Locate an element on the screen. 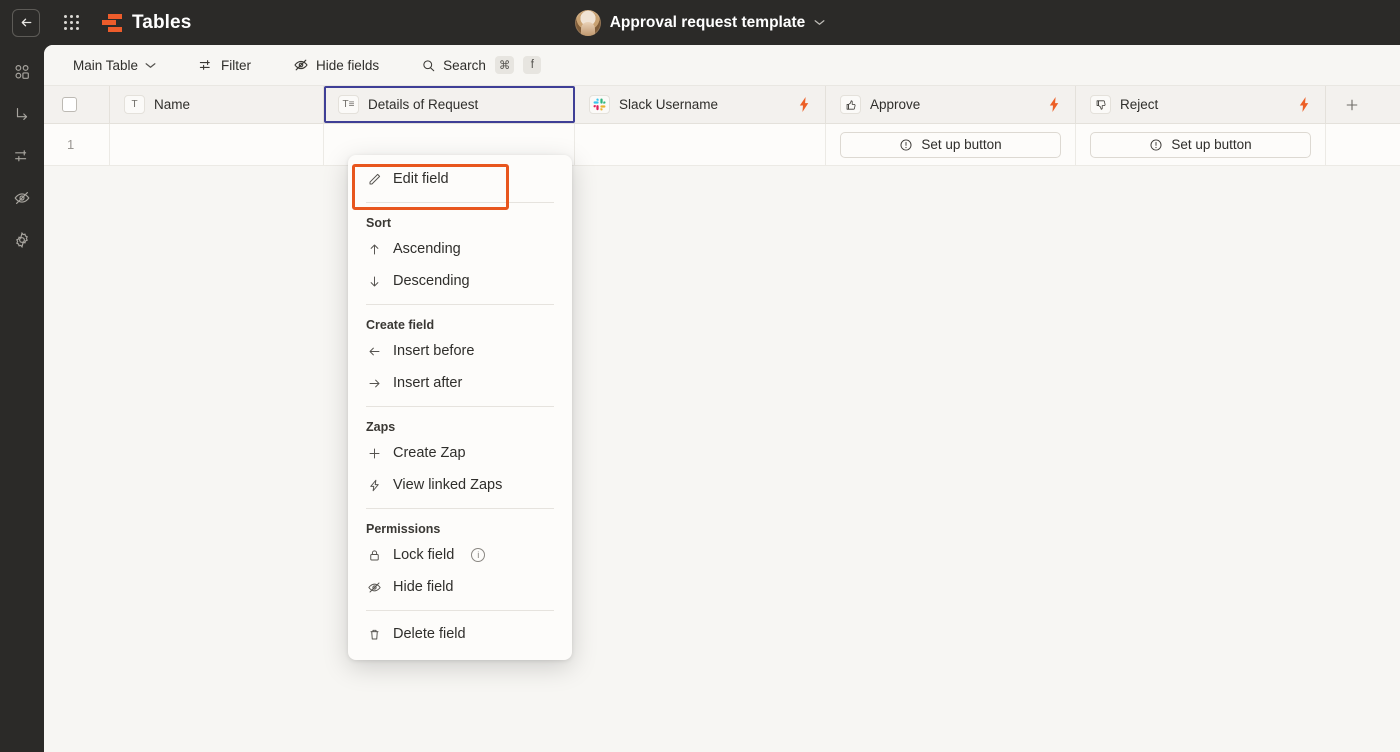 The height and width of the screenshot is (752, 1400). app-switcher-button is located at coordinates (71, 23).